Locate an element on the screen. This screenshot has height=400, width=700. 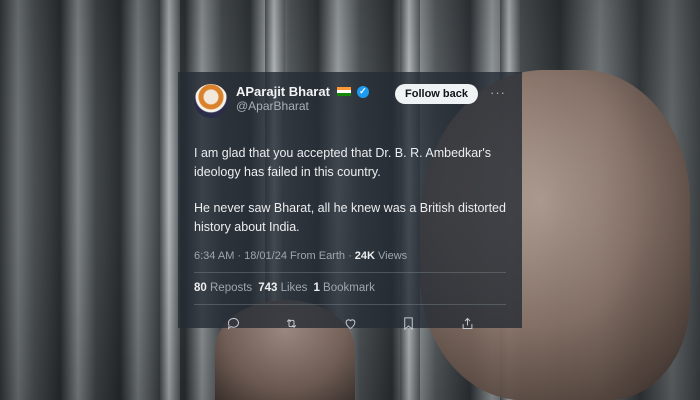
prison-bar is located at coordinates (170, 200).